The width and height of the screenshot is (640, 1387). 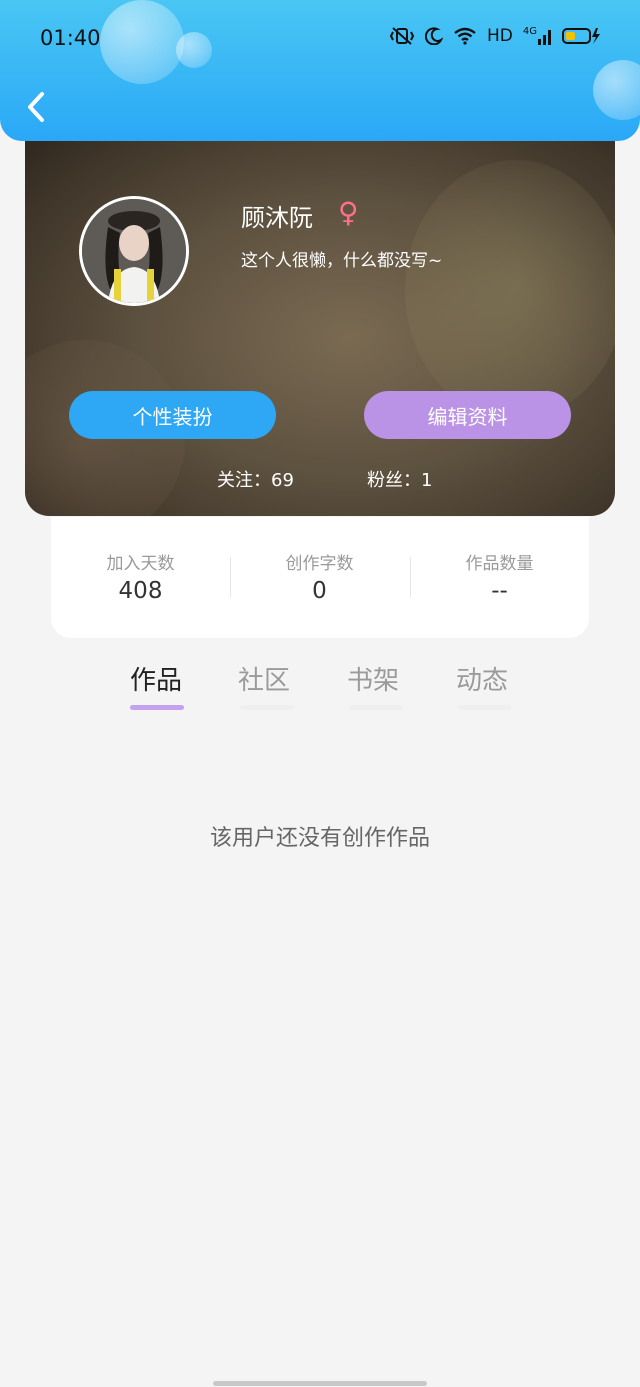 I want to click on avatar-image, so click(x=134, y=251).